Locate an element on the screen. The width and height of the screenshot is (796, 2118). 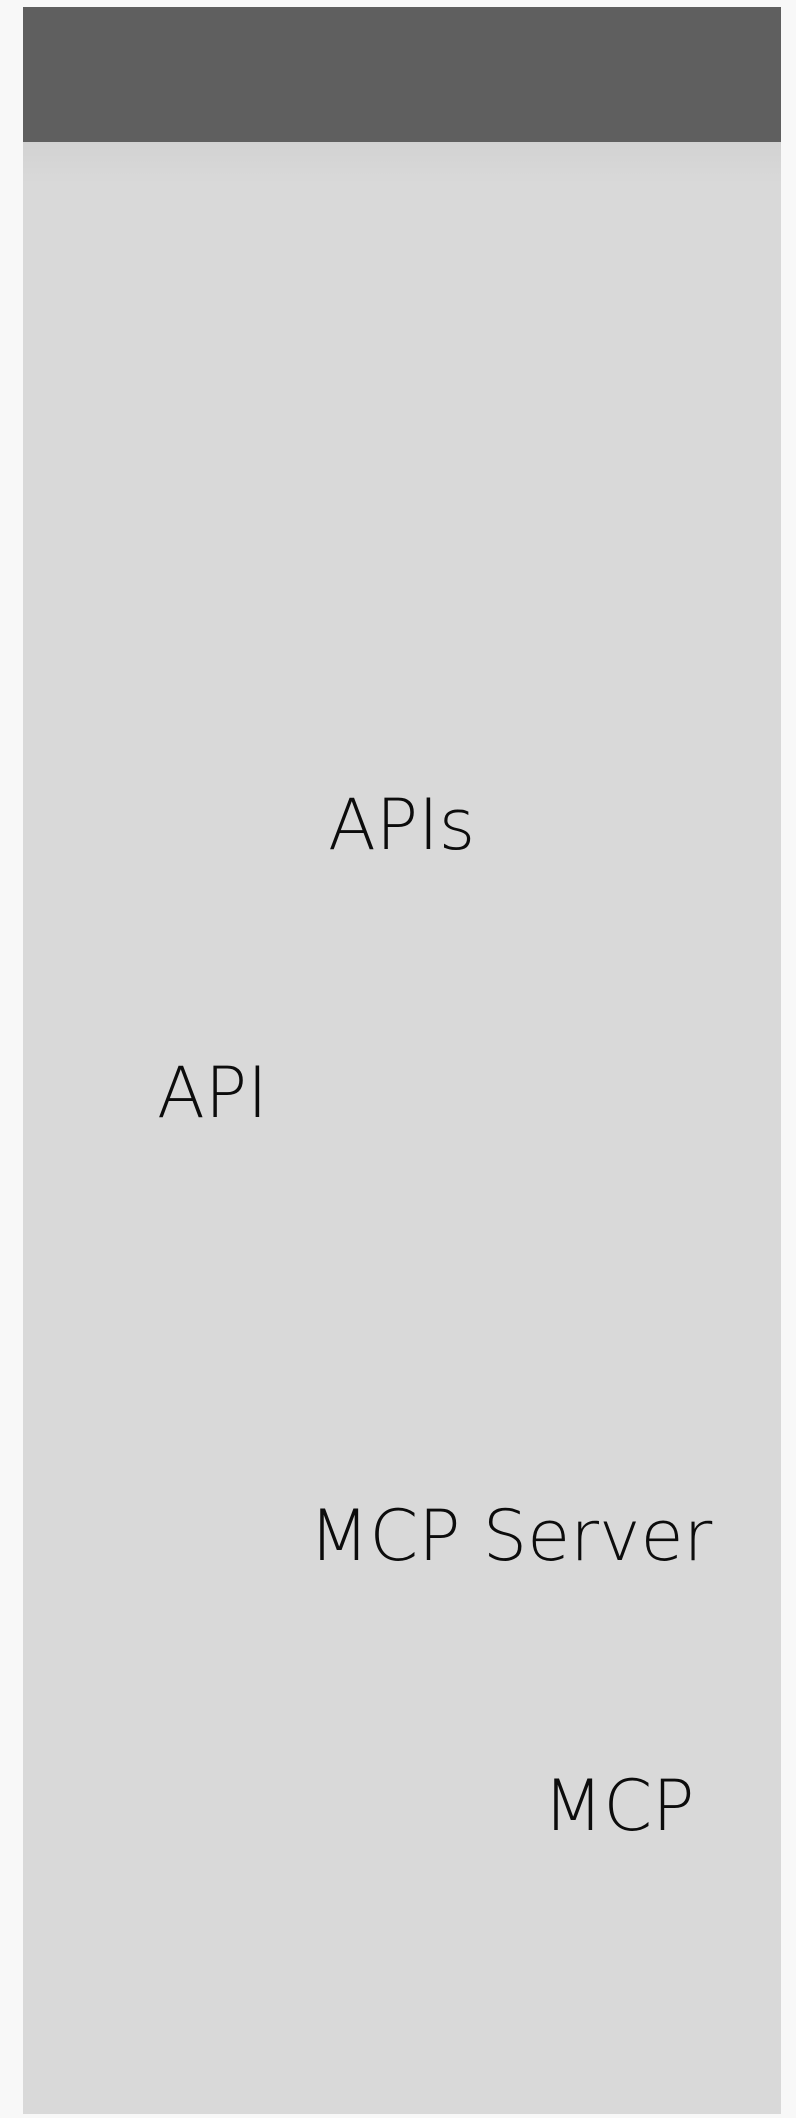
mcp-server-label: MCP Server is located at coordinates (511, 1536).